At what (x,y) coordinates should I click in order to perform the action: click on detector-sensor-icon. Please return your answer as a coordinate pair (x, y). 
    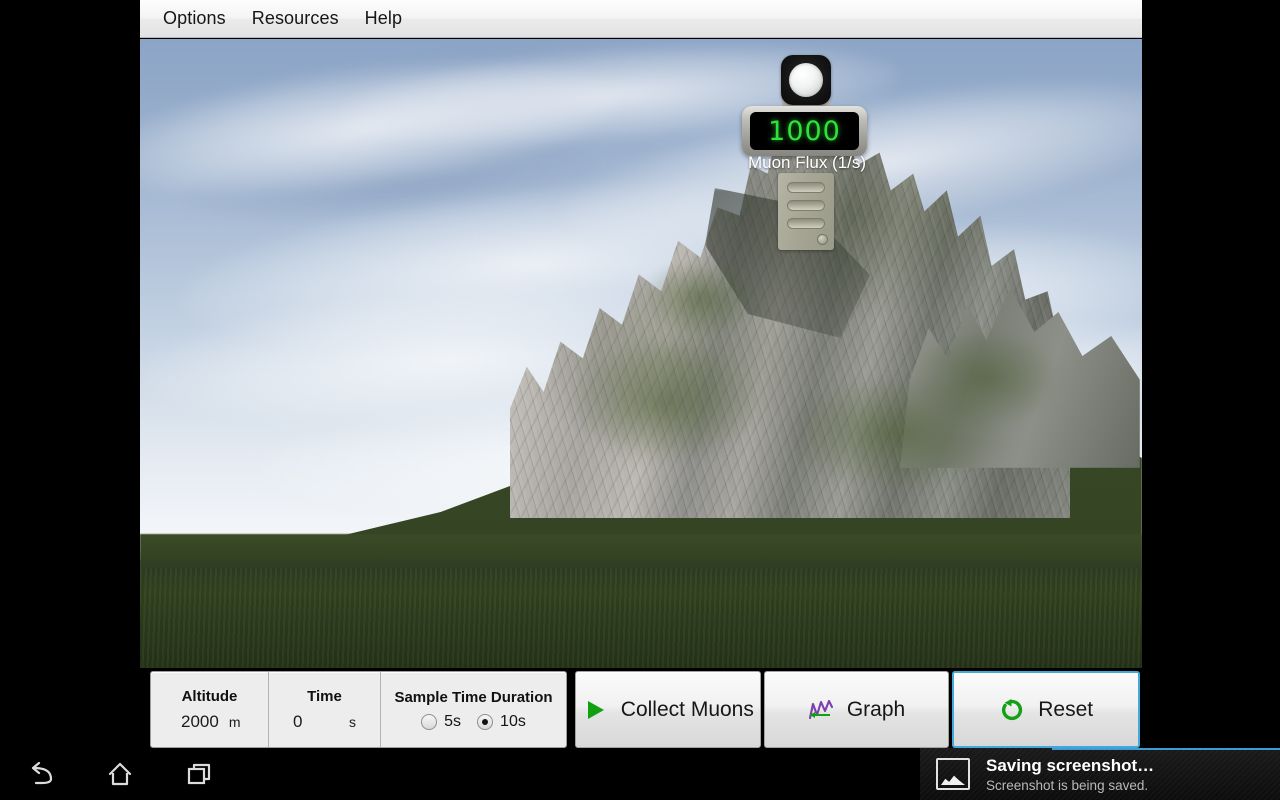
    Looking at the image, I should click on (806, 80).